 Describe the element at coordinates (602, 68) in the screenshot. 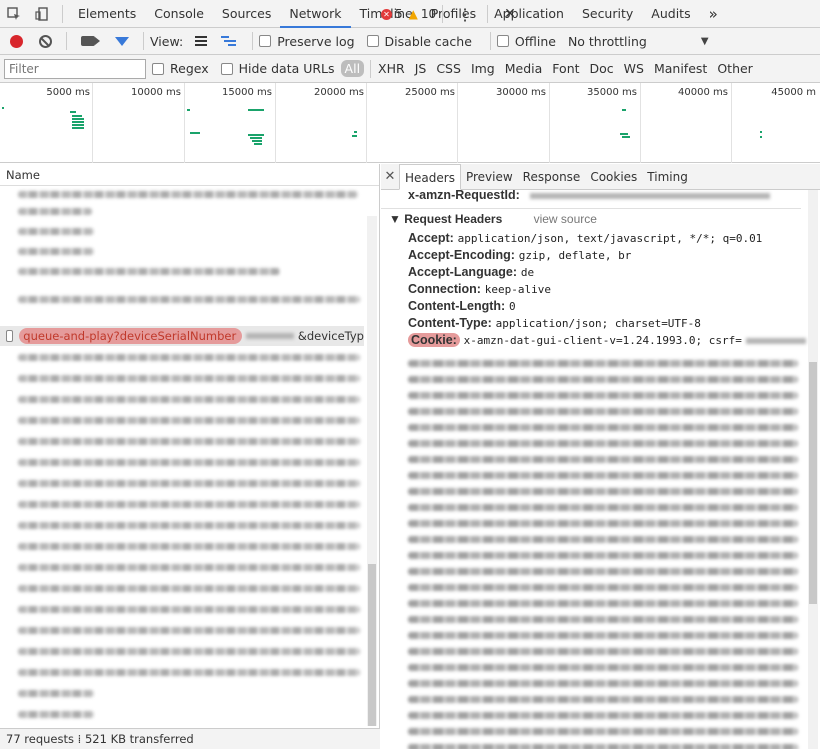

I see `filter-type-doc: Doc` at that location.